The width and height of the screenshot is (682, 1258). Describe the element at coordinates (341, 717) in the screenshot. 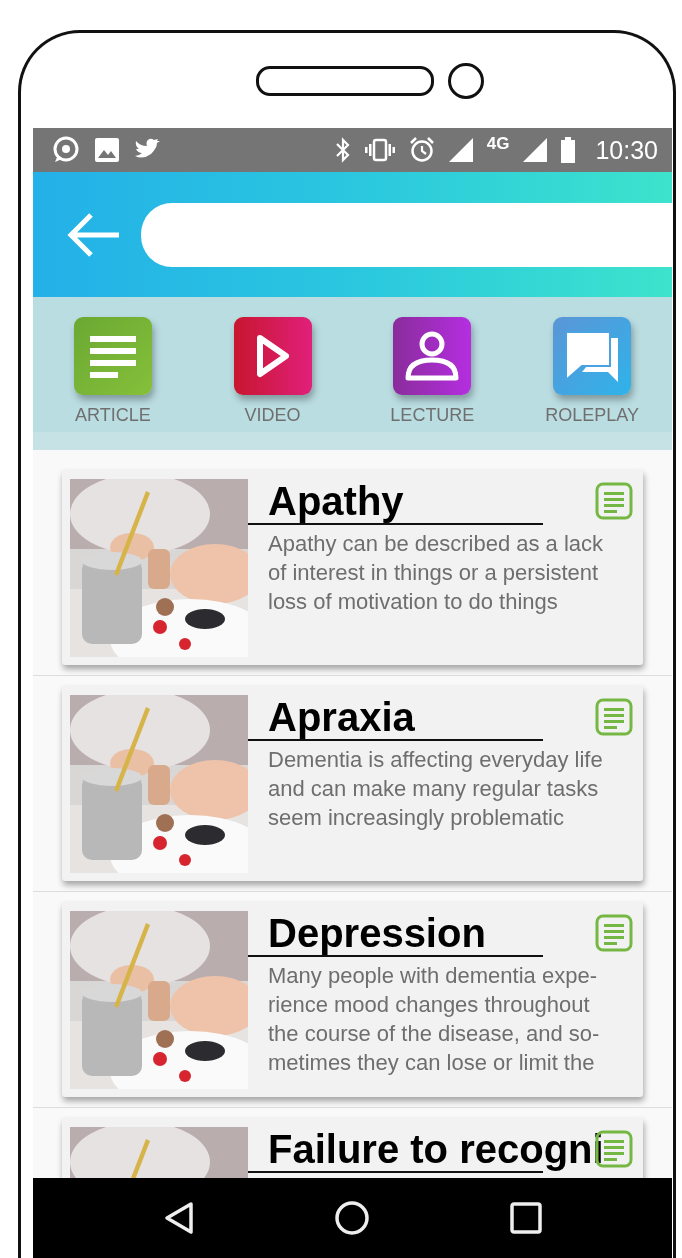

I see `card-title: Apraxia` at that location.